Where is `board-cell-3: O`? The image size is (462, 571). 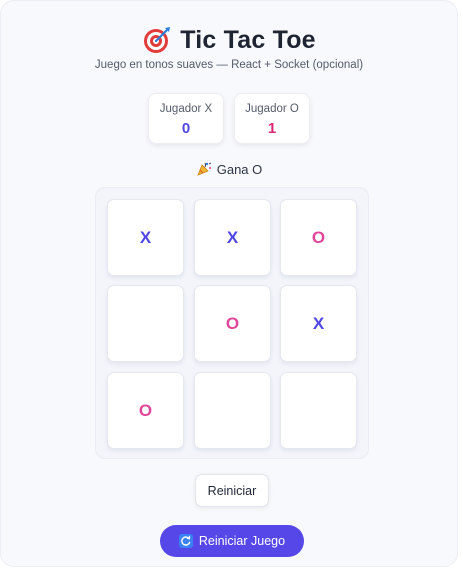
board-cell-3: O is located at coordinates (318, 237).